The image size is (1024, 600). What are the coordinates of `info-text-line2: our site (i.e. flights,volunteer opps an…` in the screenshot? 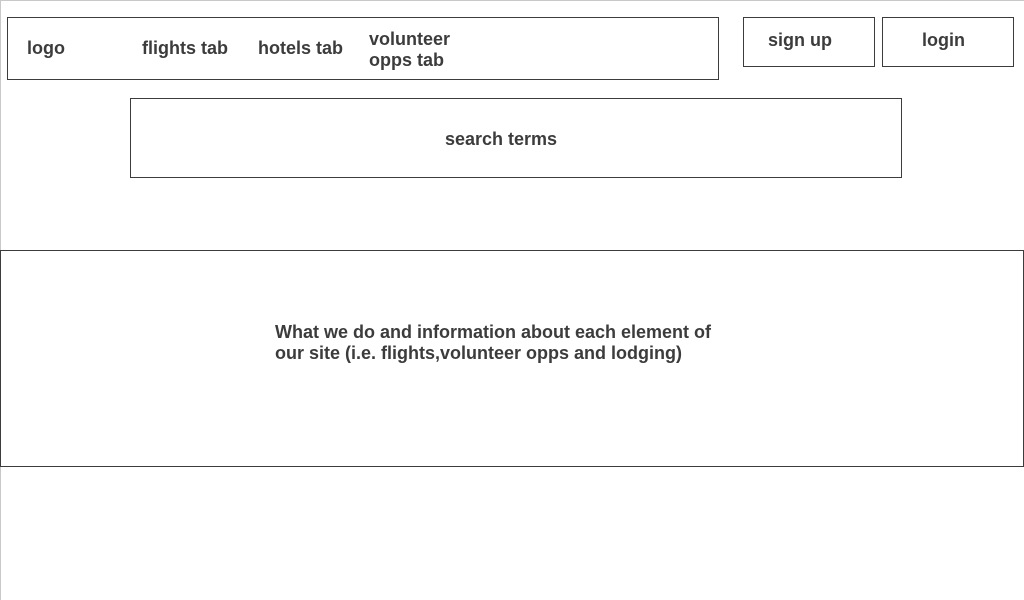 It's located at (479, 353).